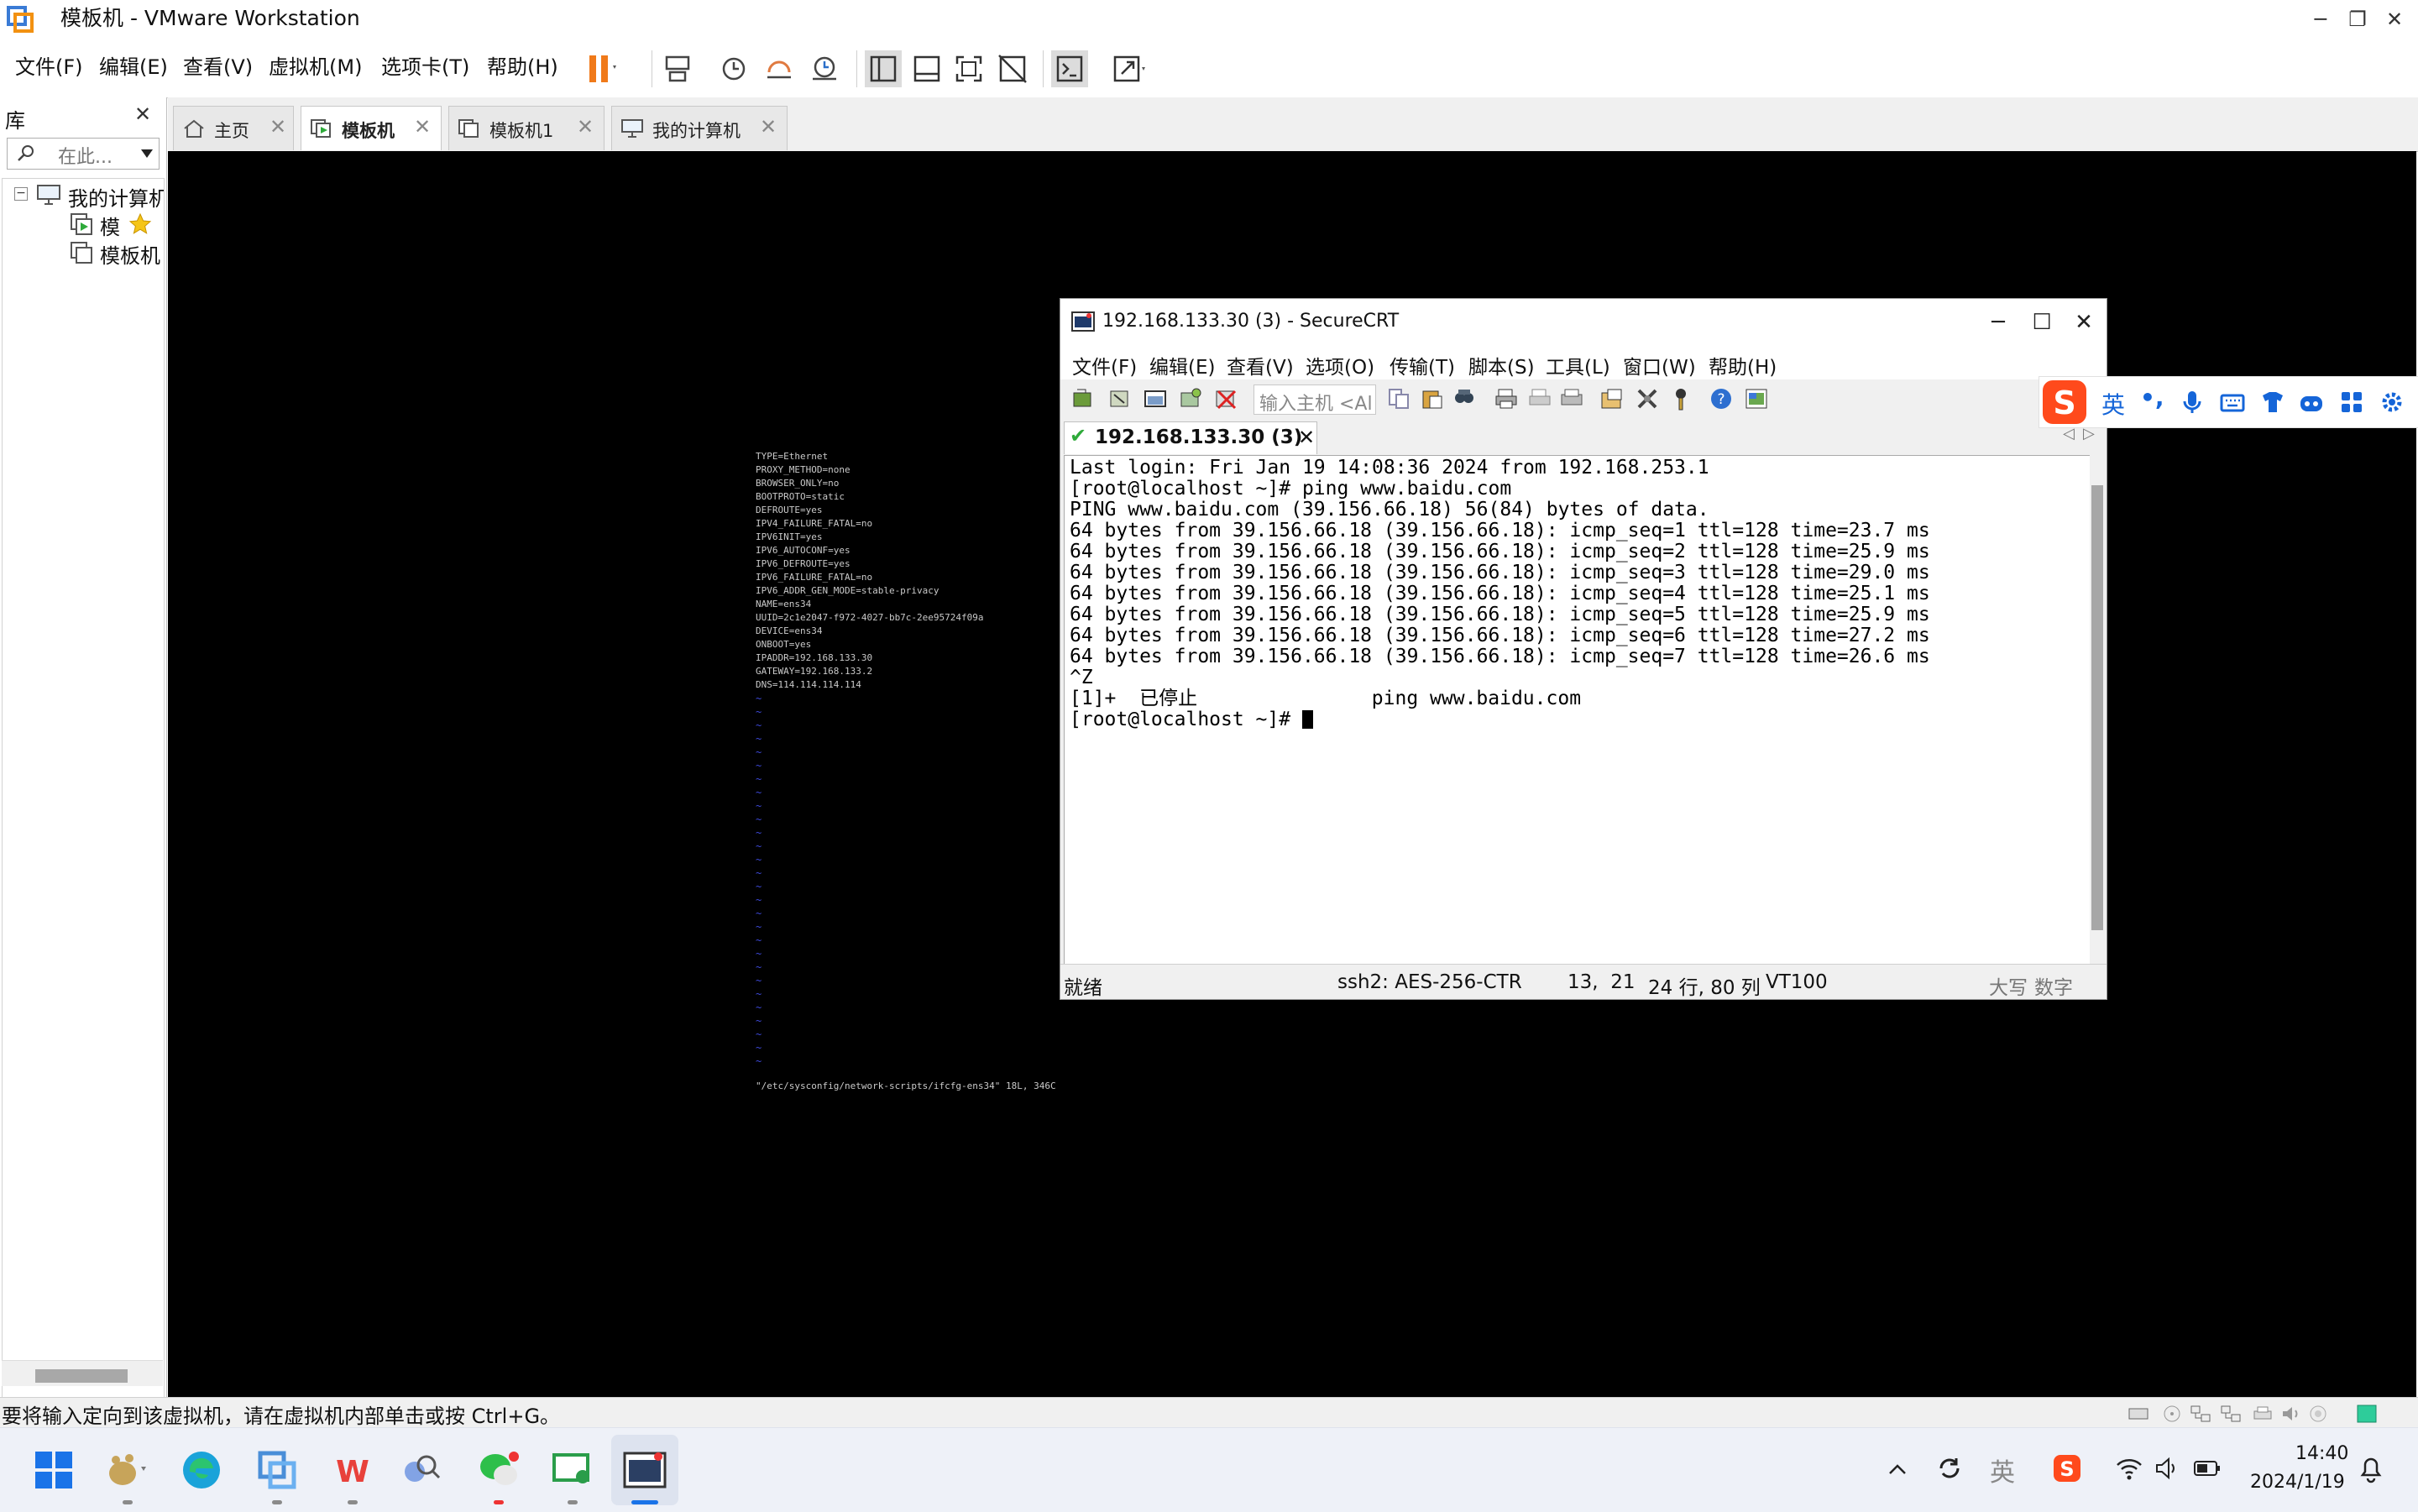 The height and width of the screenshot is (1512, 2418). Describe the element at coordinates (1314, 400) in the screenshot. I see `quick-host-input: 输入主机 <Al` at that location.